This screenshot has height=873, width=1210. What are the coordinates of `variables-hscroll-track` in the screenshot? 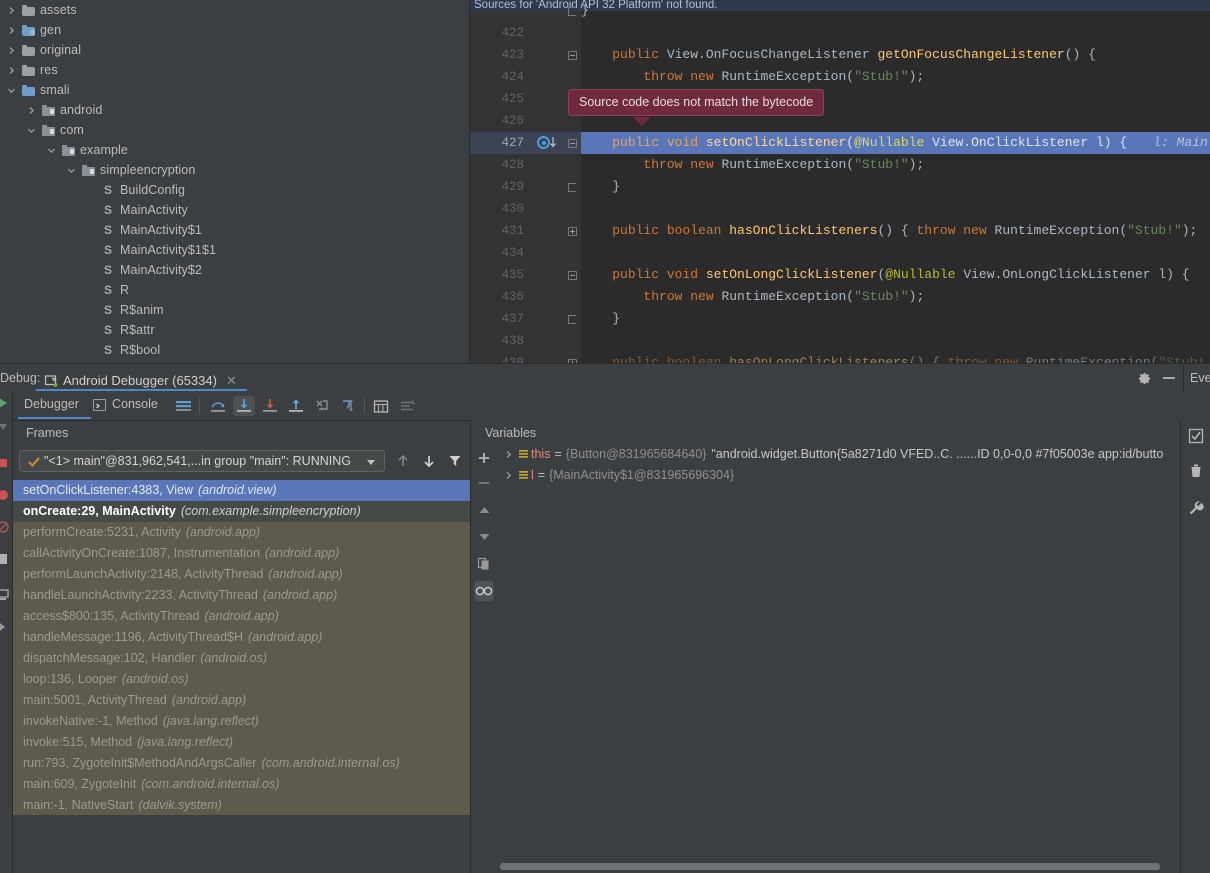 It's located at (838, 866).